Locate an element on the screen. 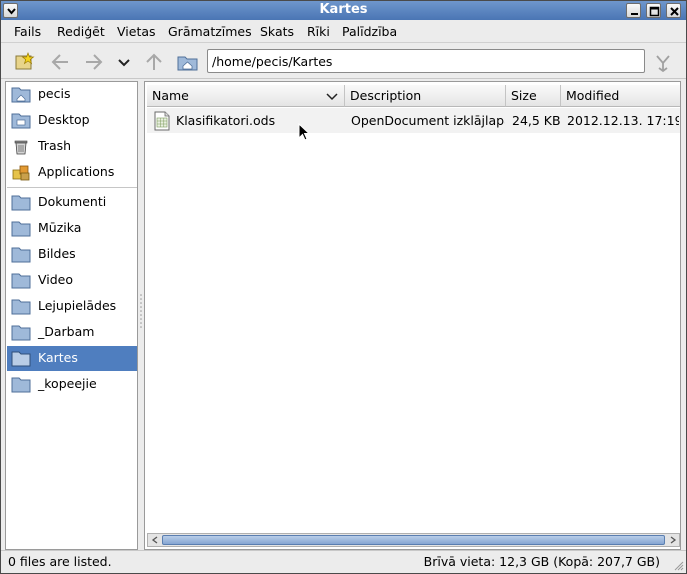 The width and height of the screenshot is (687, 574). forward-arrow-icon is located at coordinates (94, 62).